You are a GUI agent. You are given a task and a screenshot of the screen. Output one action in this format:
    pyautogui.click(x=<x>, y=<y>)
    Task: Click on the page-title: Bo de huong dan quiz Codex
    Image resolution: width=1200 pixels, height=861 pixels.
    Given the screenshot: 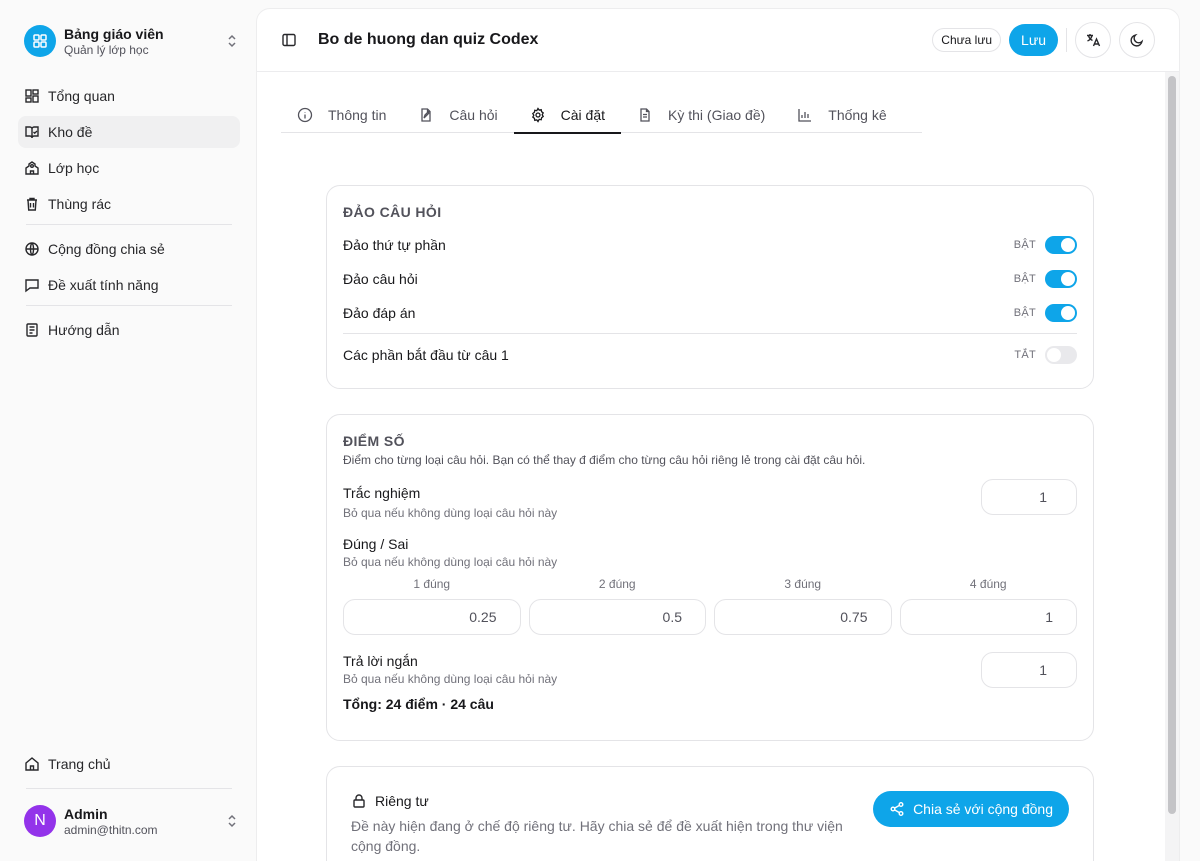 What is the action you would take?
    pyautogui.click(x=428, y=39)
    